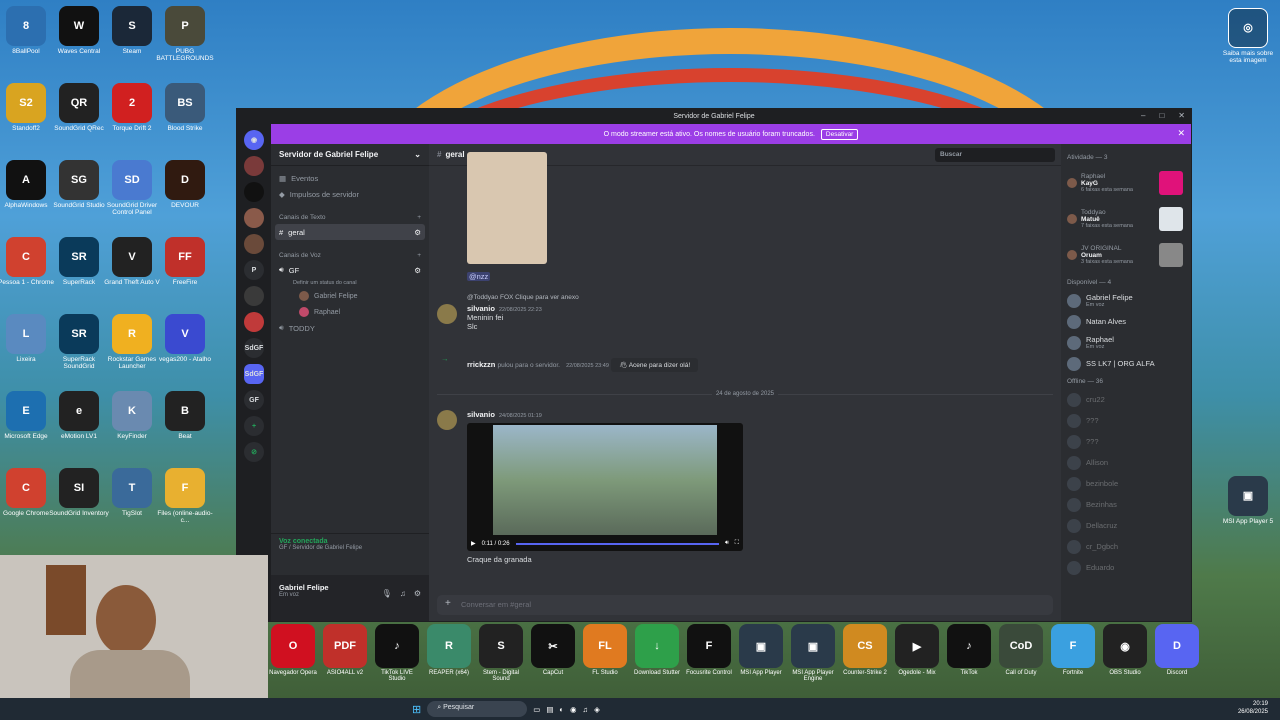  What do you see at coordinates (553, 660) in the screenshot?
I see `dock-app: ✂ CapCut` at bounding box center [553, 660].